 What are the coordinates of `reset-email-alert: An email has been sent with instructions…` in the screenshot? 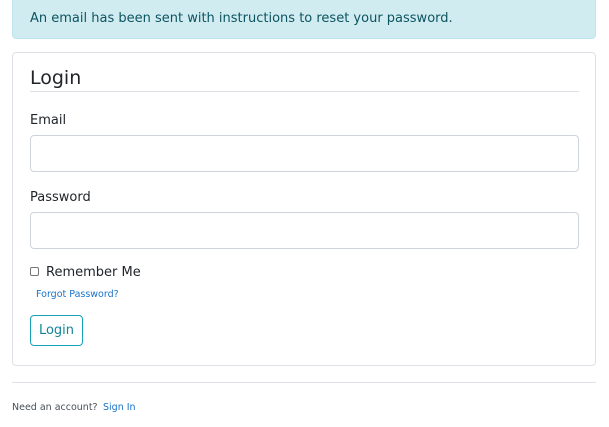 It's located at (304, 19).